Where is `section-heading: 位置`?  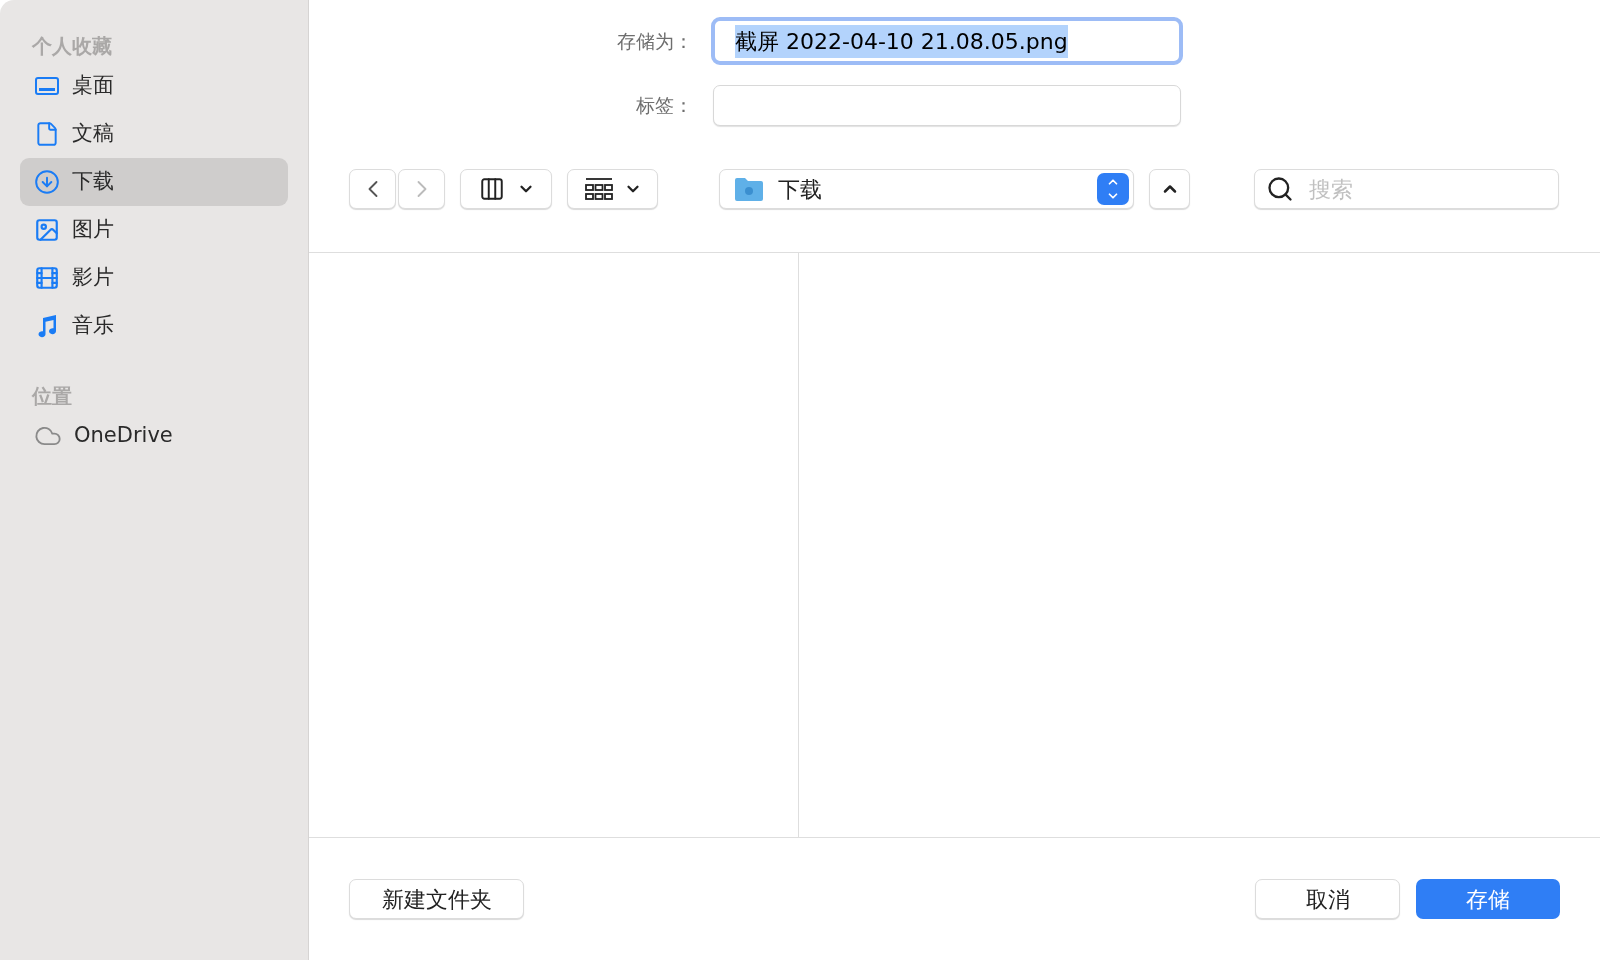
section-heading: 位置 is located at coordinates (52, 396).